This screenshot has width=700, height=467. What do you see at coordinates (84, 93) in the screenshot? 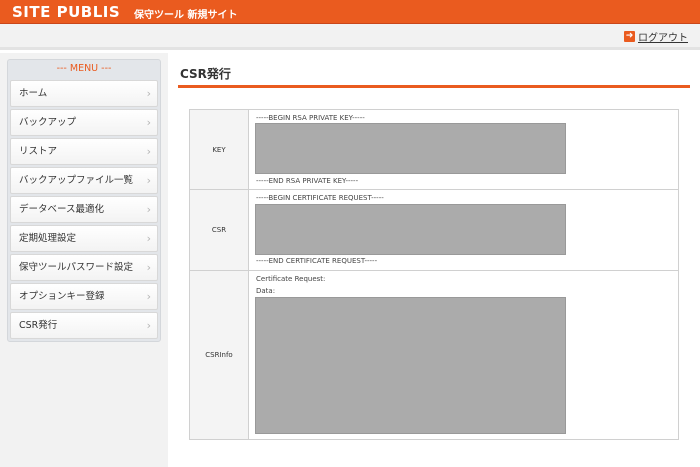
I see `sidebar-item-home: ホーム ›` at bounding box center [84, 93].